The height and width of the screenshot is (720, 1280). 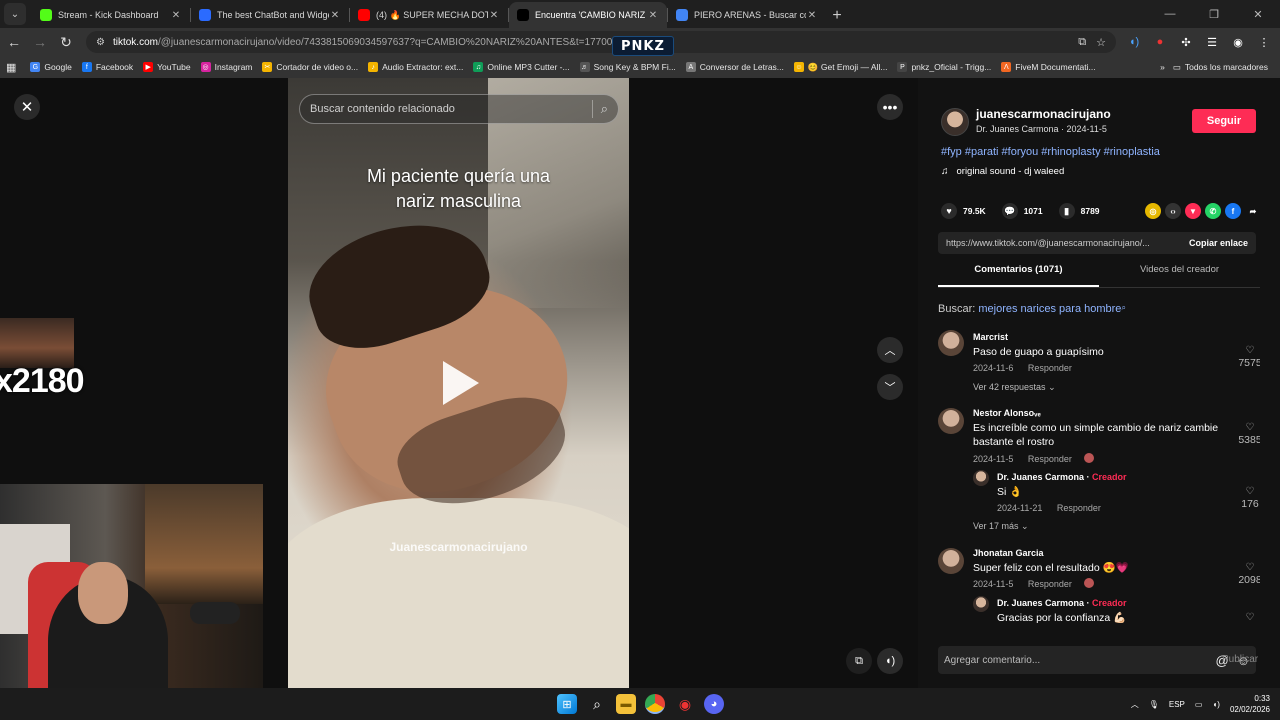 What do you see at coordinates (1001, 526) in the screenshot?
I see `view-more-replies-button: Ver 17 más ⌄` at bounding box center [1001, 526].